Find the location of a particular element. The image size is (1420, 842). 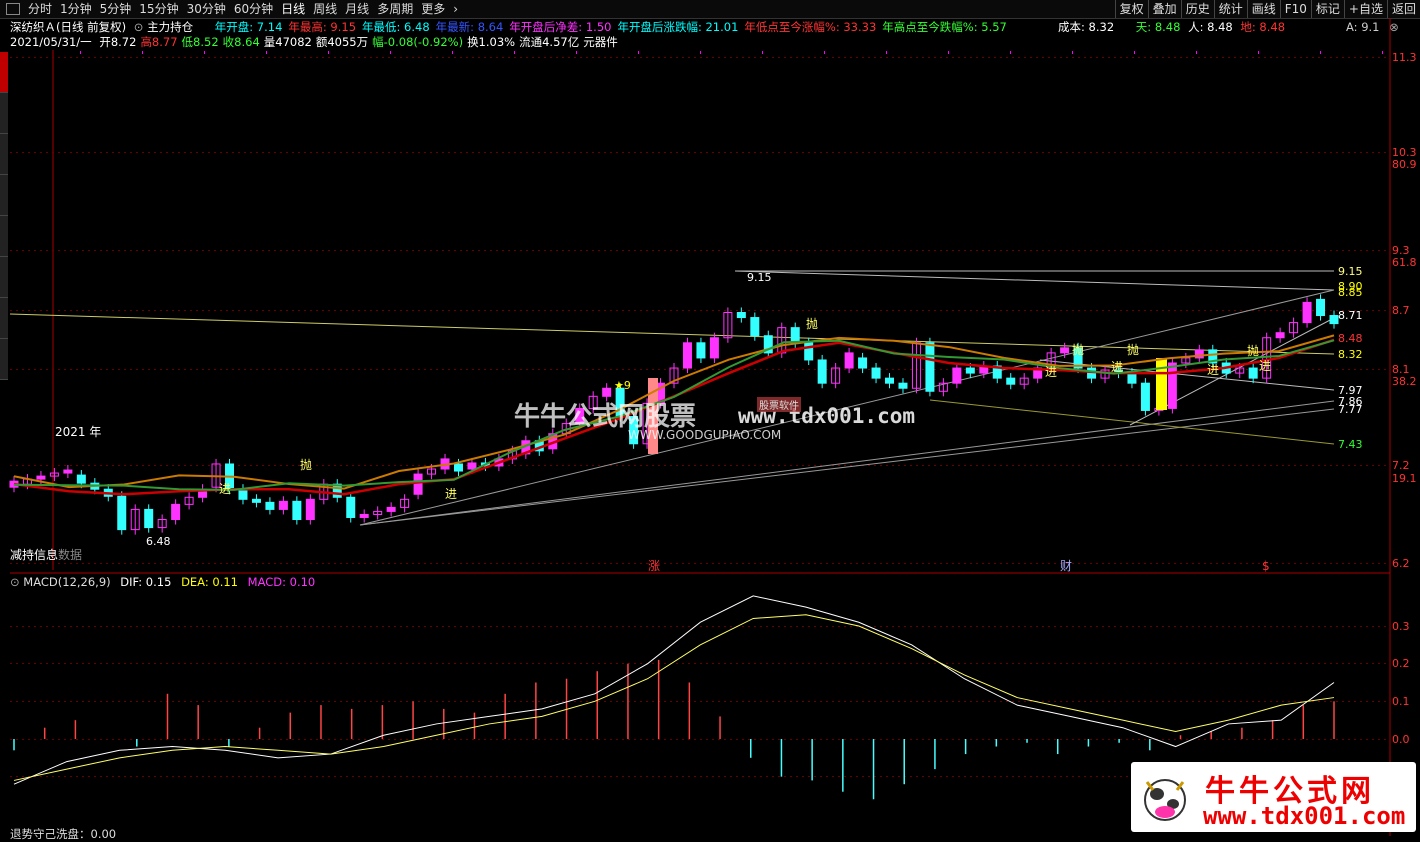

axis-label-13: 0.1 is located at coordinates (1401, 701).